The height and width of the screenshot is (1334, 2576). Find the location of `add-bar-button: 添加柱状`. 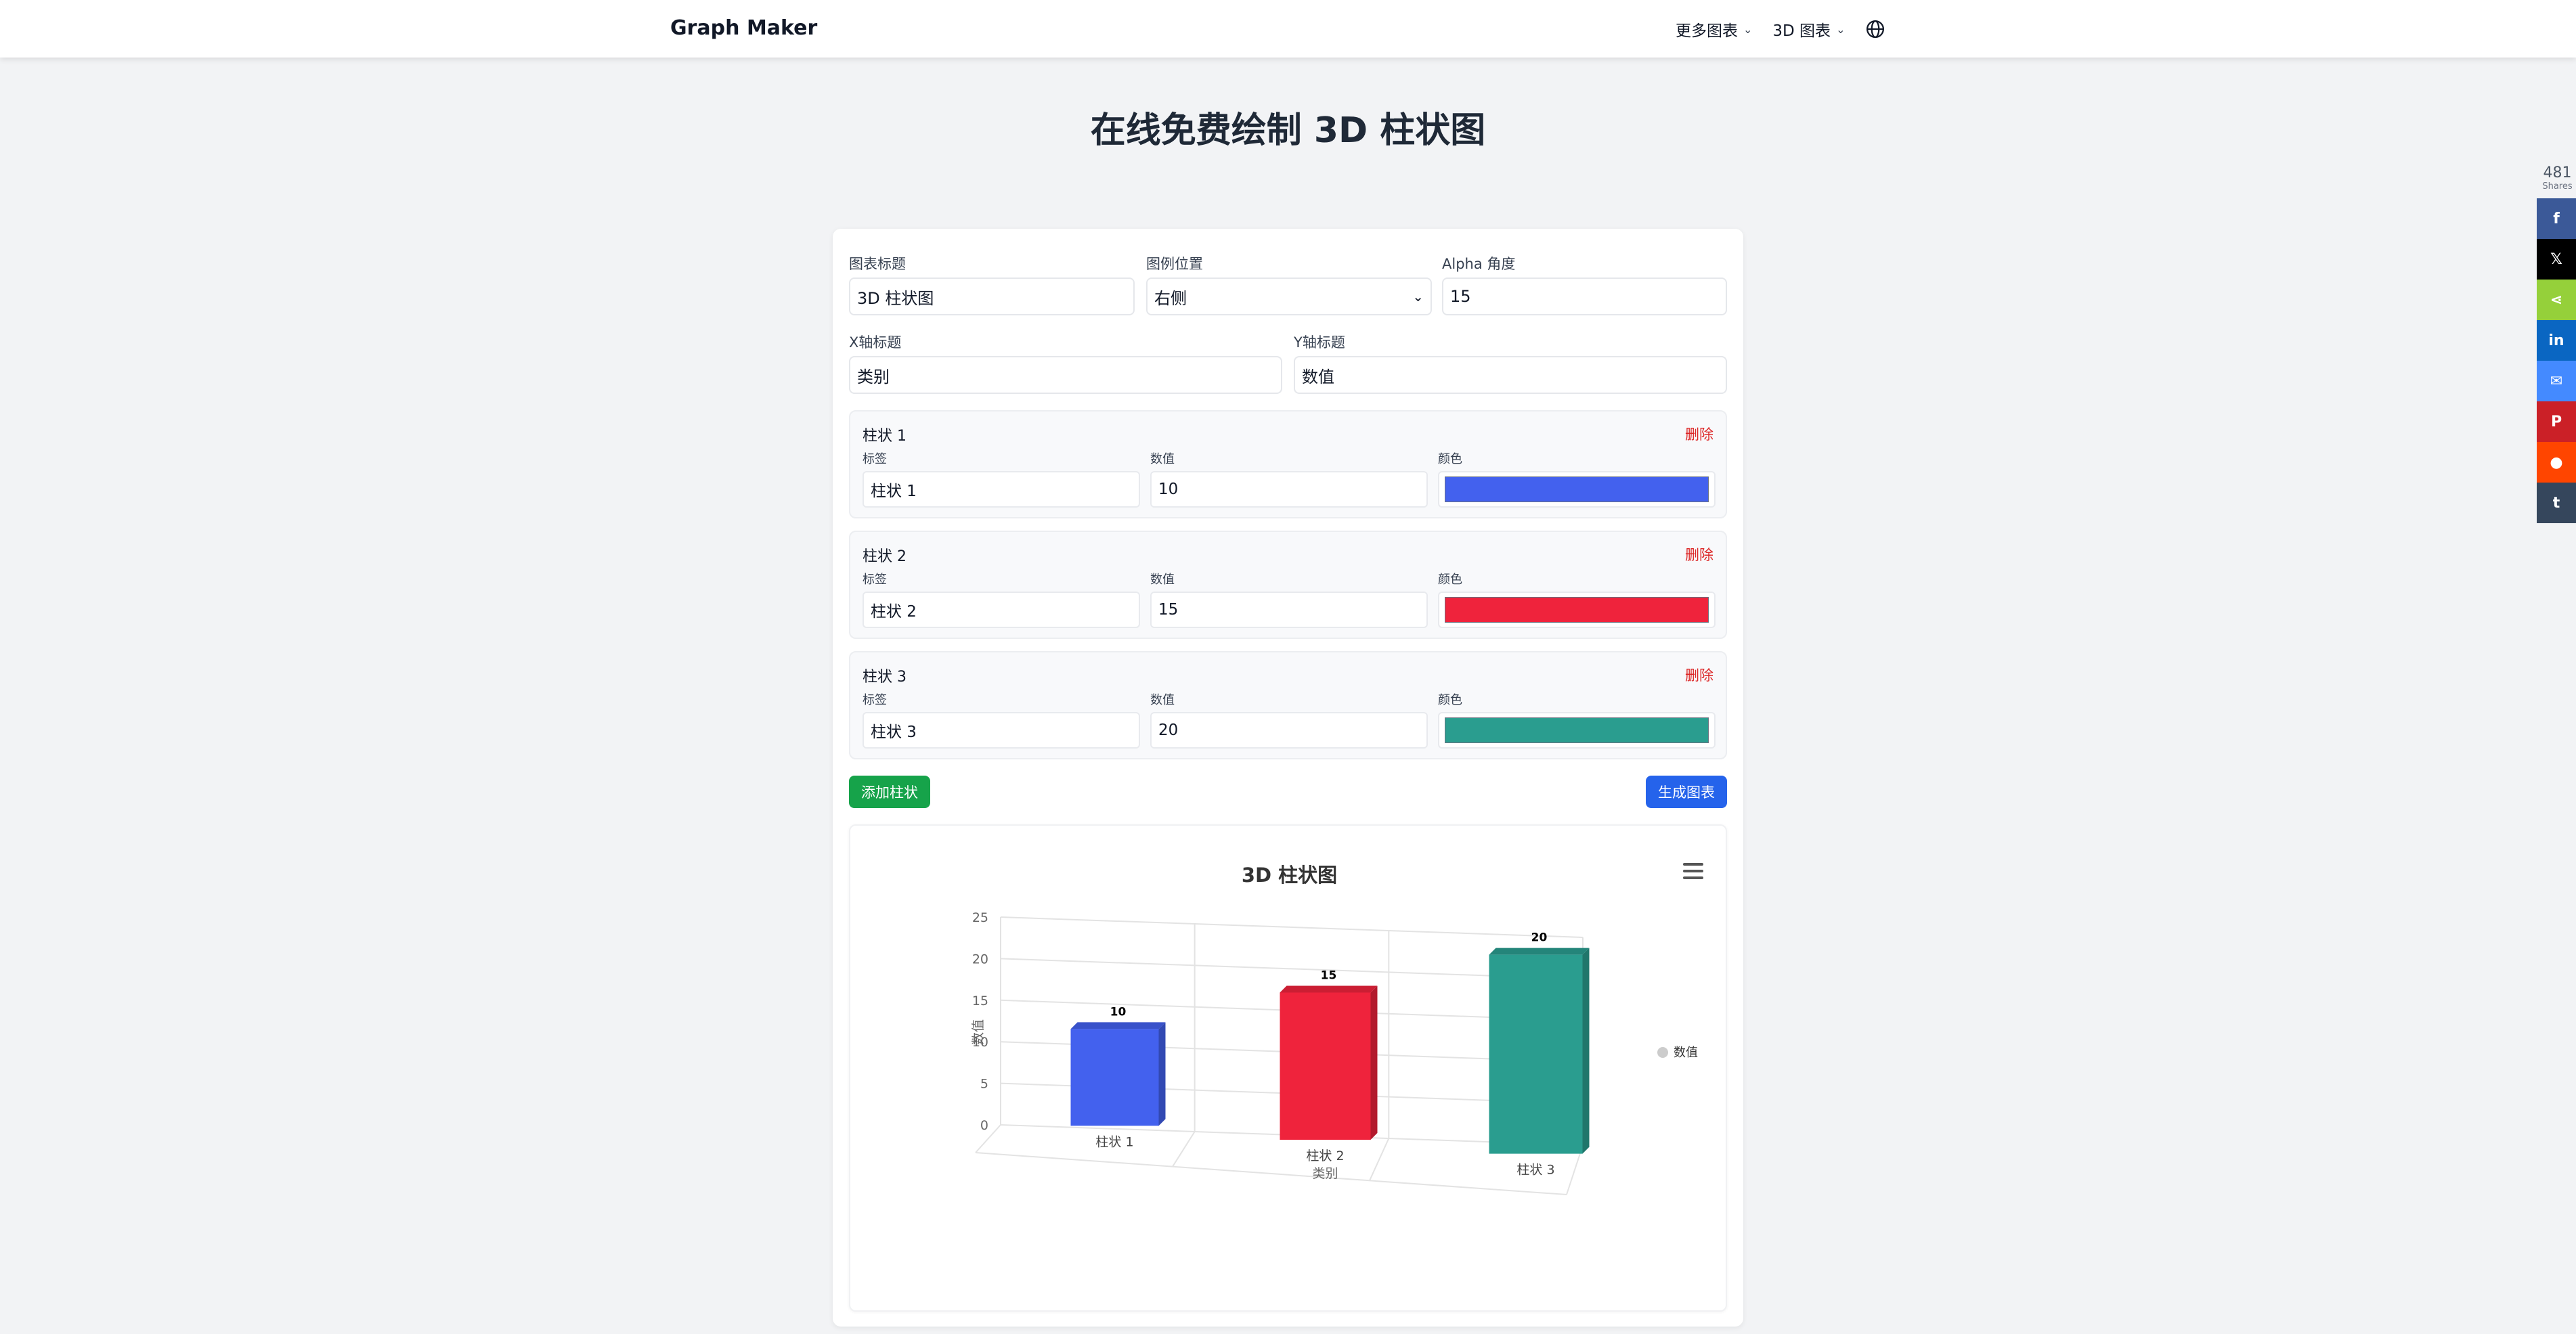

add-bar-button: 添加柱状 is located at coordinates (889, 792).